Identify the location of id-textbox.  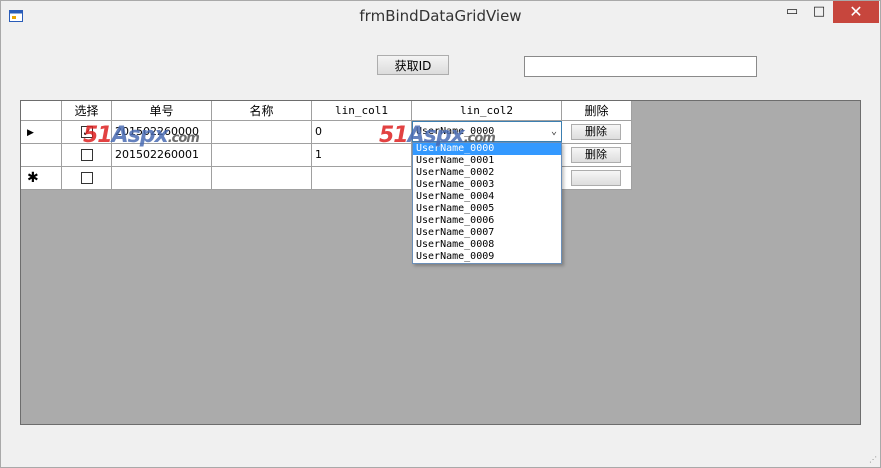
(640, 66).